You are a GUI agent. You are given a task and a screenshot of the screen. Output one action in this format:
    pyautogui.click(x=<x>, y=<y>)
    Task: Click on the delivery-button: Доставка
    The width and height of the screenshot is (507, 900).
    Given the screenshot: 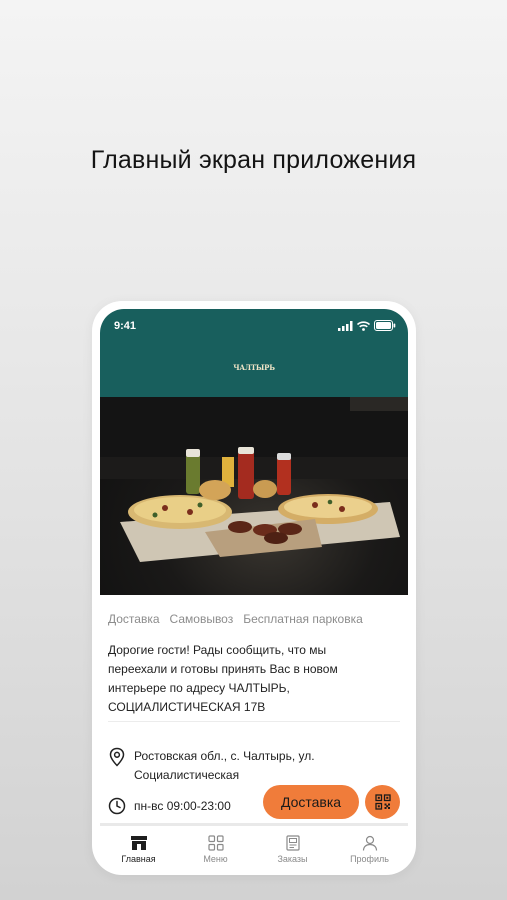 What is the action you would take?
    pyautogui.click(x=311, y=802)
    